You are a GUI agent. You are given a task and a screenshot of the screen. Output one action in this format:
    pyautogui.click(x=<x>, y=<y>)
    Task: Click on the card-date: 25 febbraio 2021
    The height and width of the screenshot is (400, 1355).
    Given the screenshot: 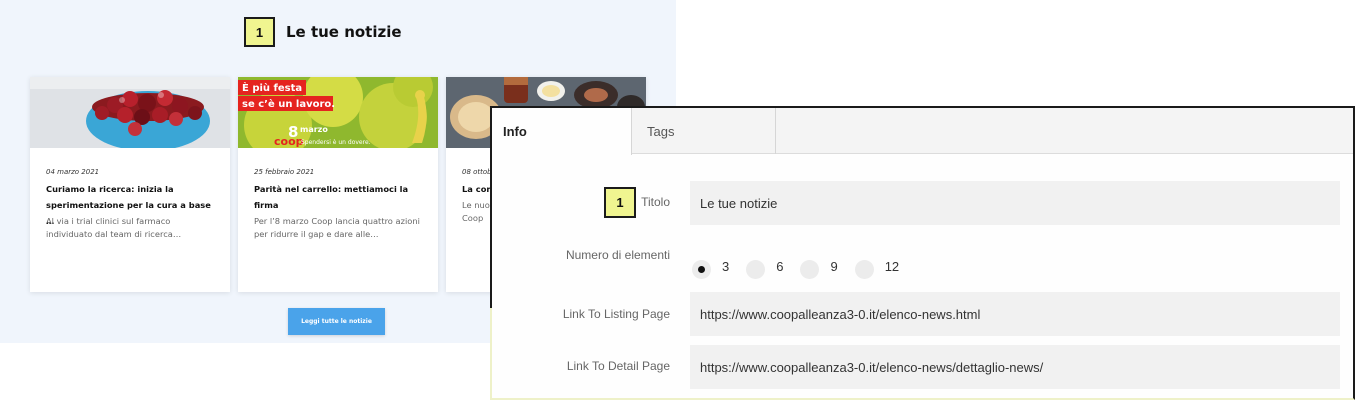 What is the action you would take?
    pyautogui.click(x=284, y=172)
    